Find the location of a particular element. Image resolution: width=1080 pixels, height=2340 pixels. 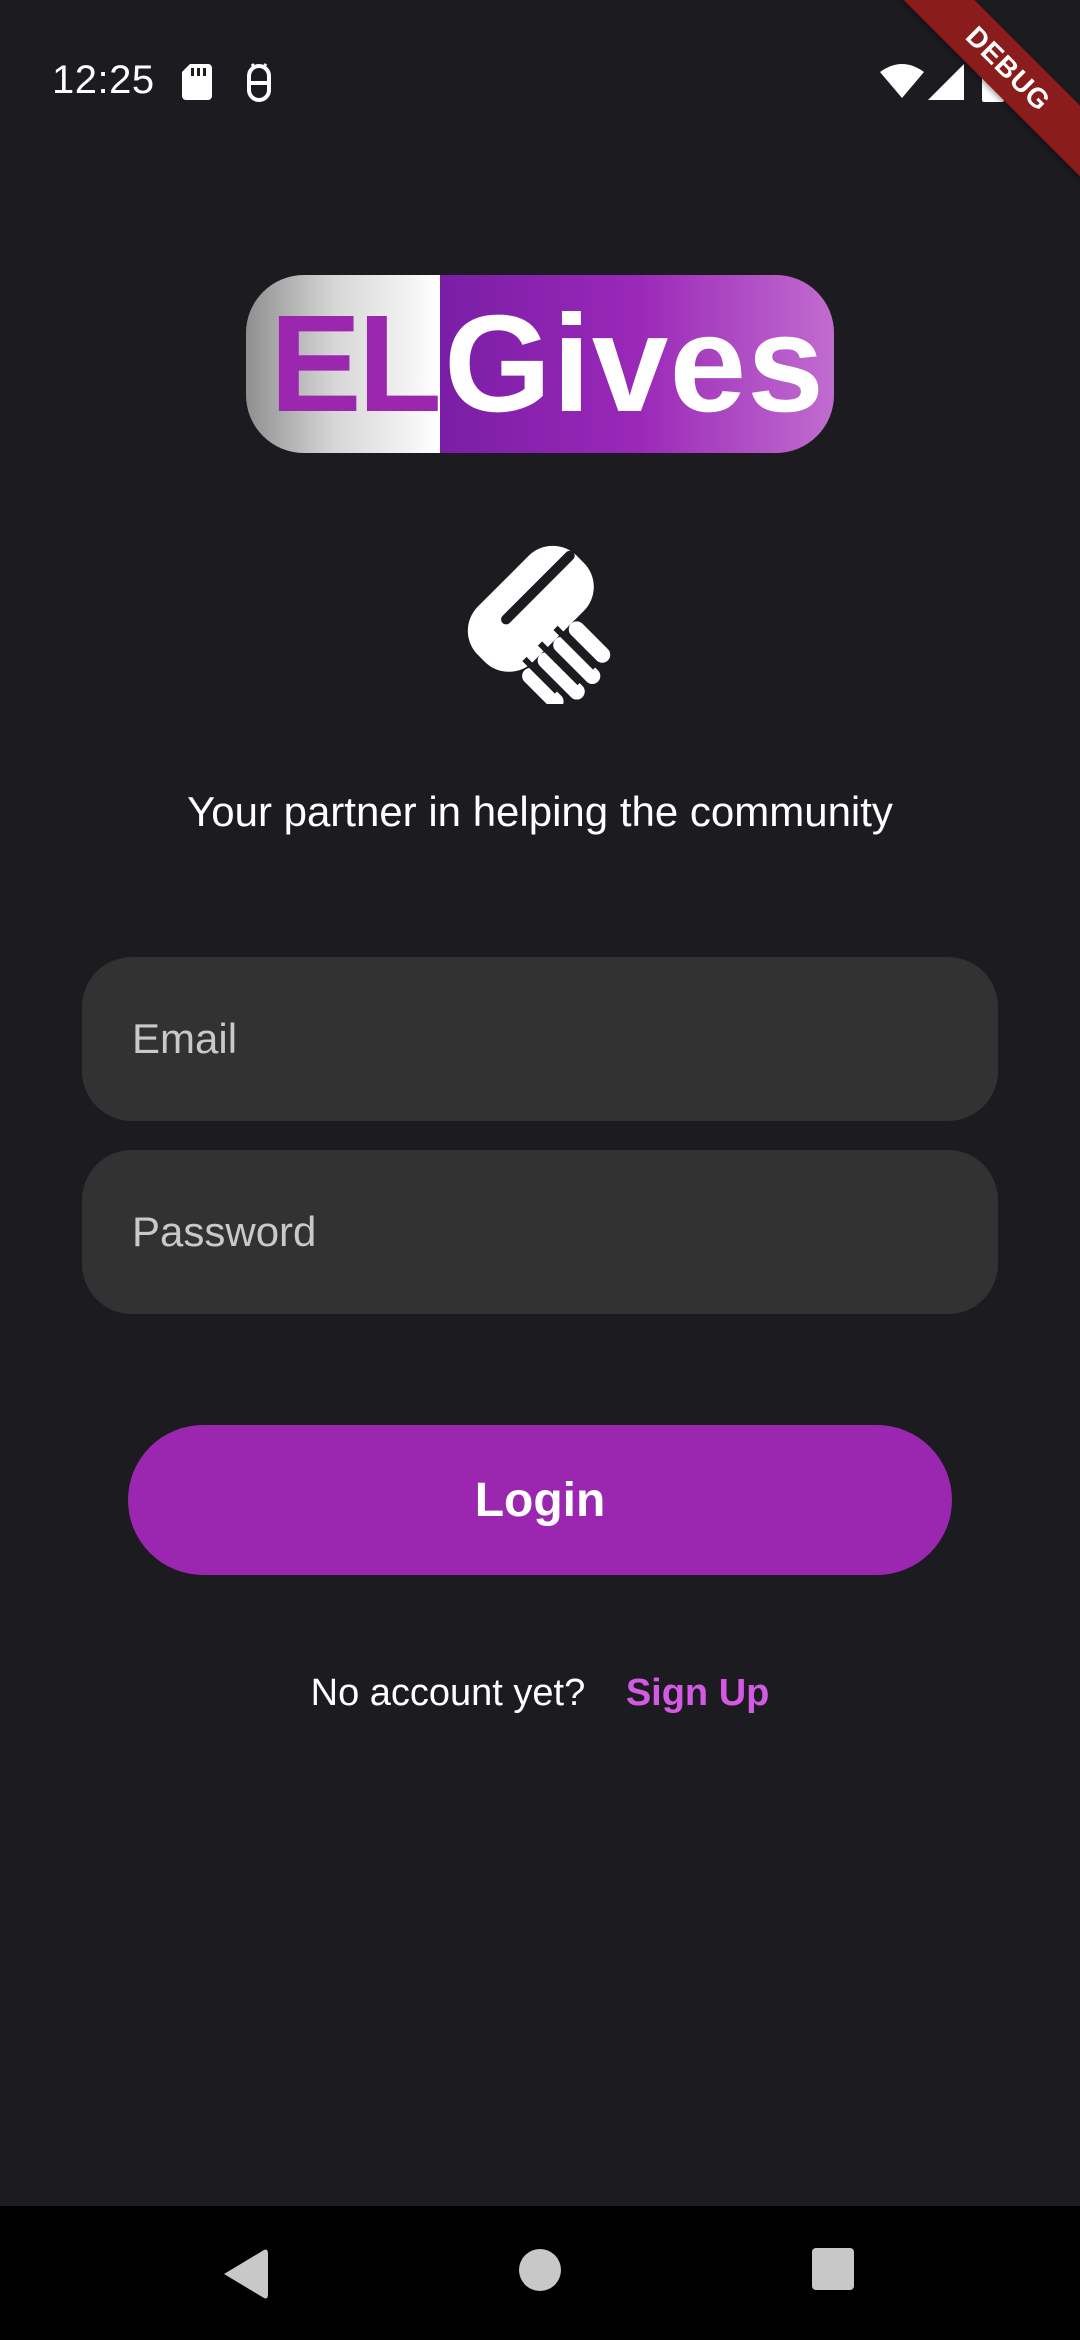

signup-link: Sign Up is located at coordinates (698, 1693).